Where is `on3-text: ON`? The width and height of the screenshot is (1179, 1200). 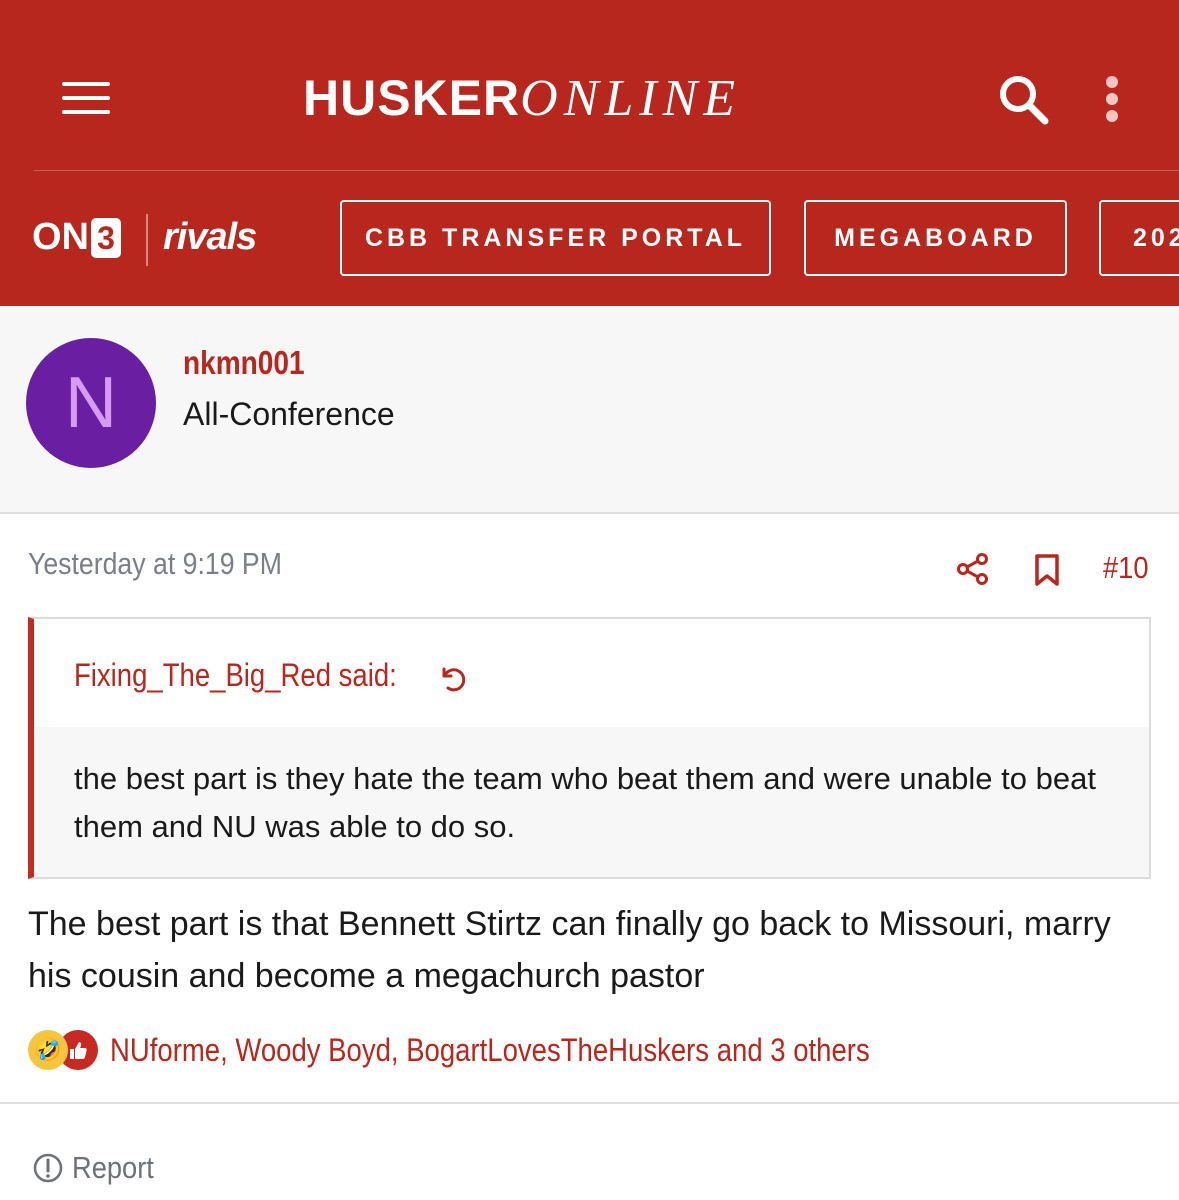
on3-text: ON is located at coordinates (60, 237).